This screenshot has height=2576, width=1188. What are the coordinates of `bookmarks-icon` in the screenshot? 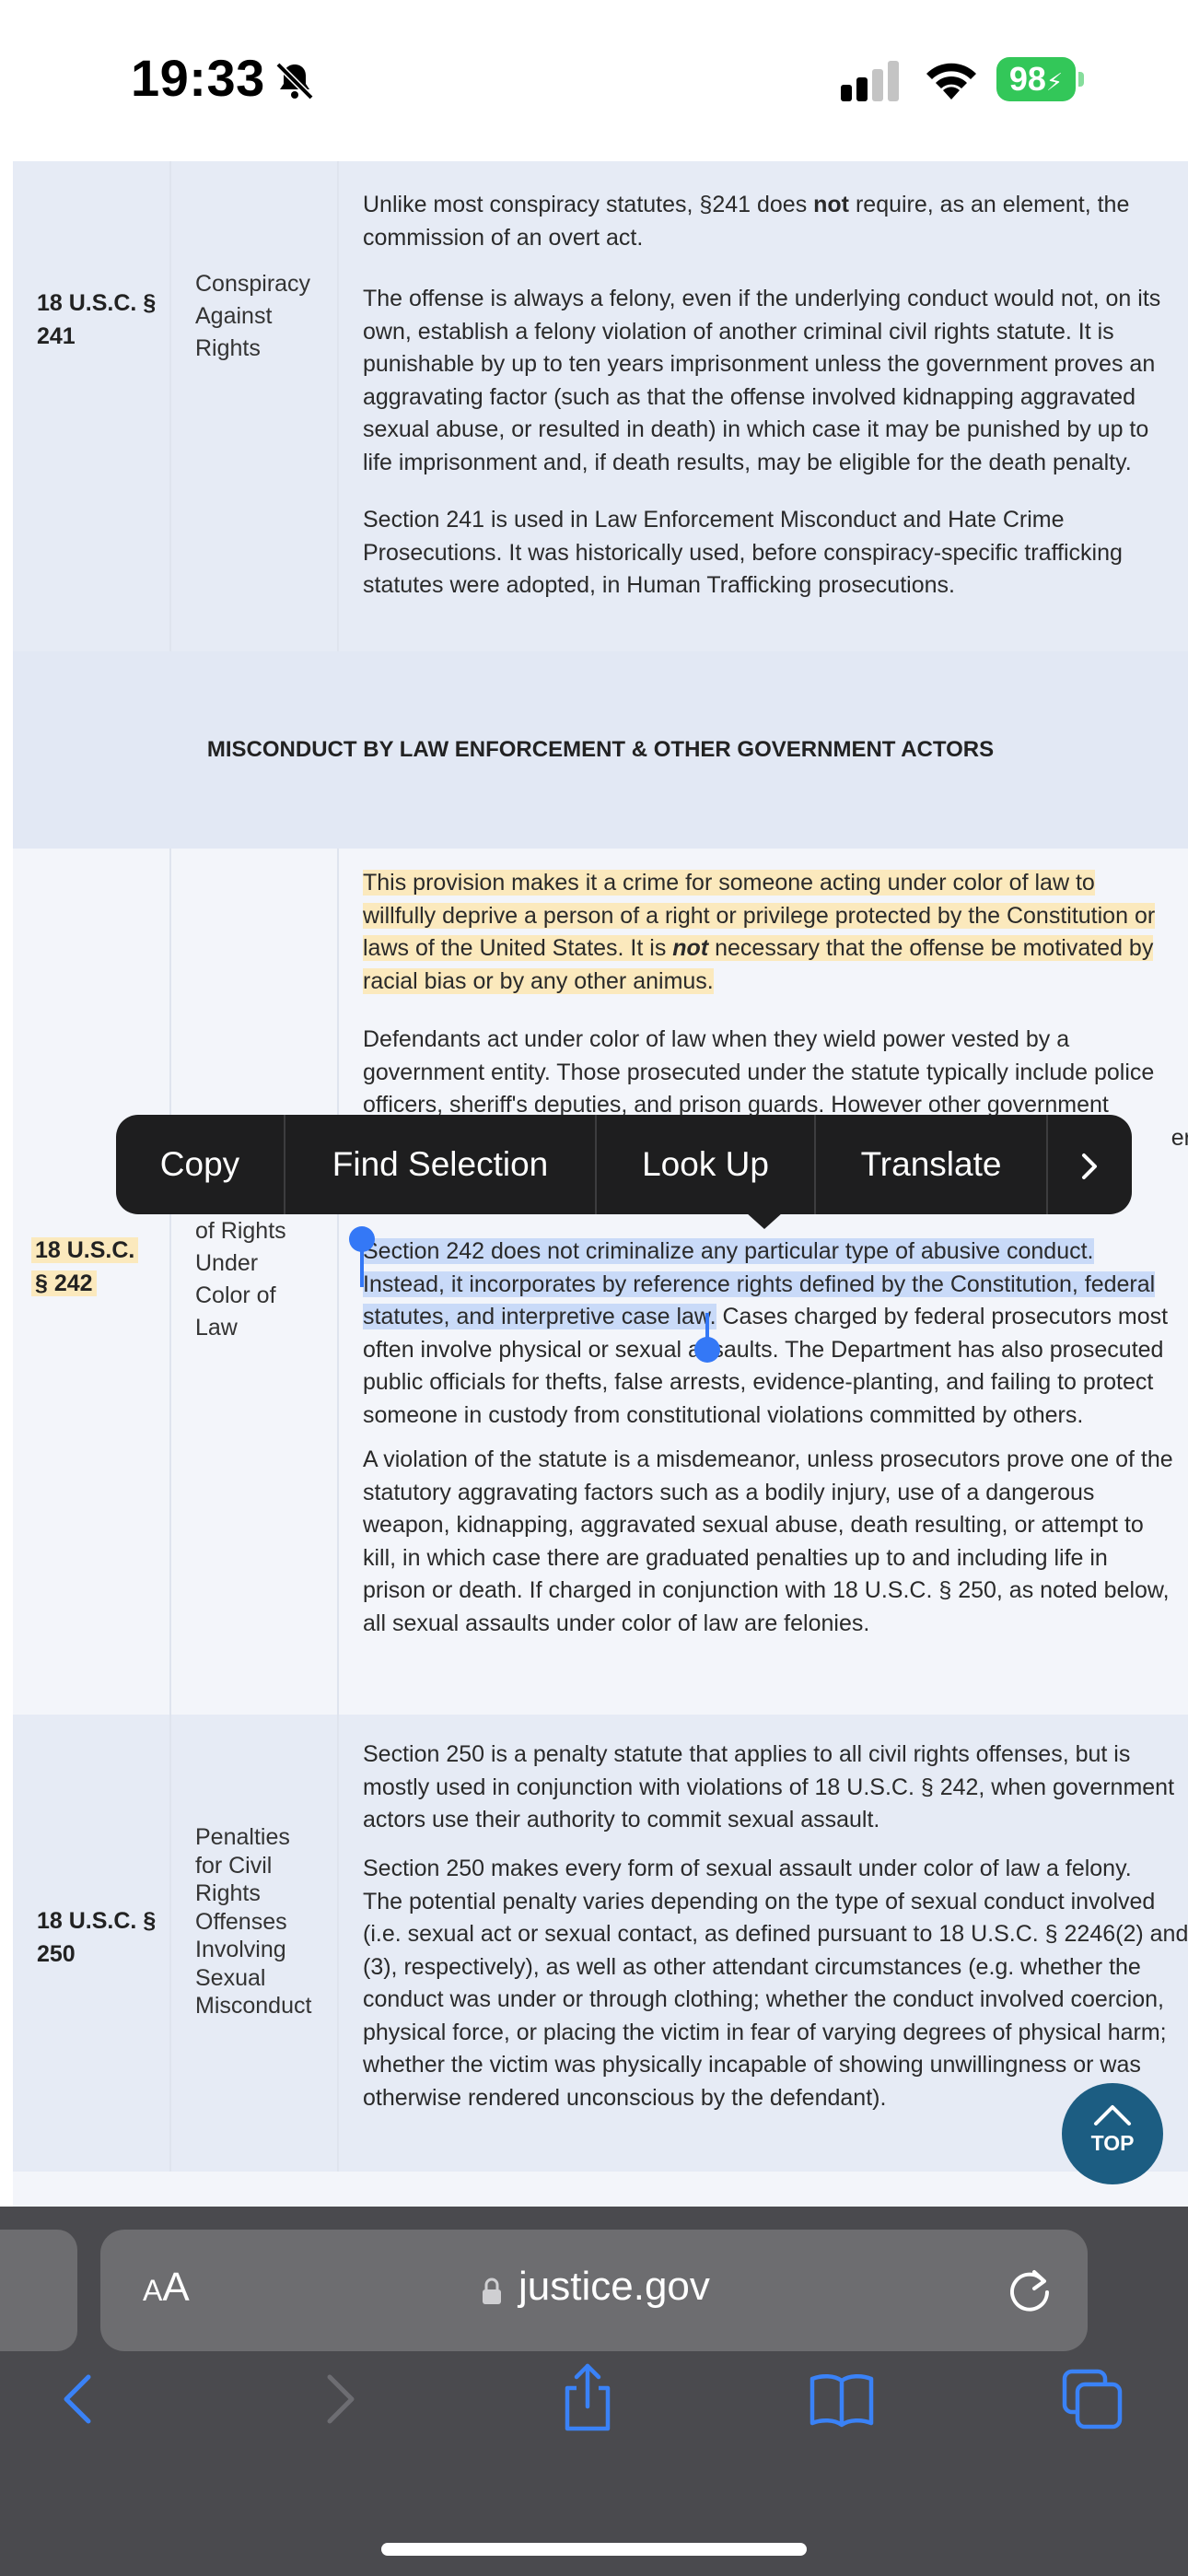 It's located at (842, 2399).